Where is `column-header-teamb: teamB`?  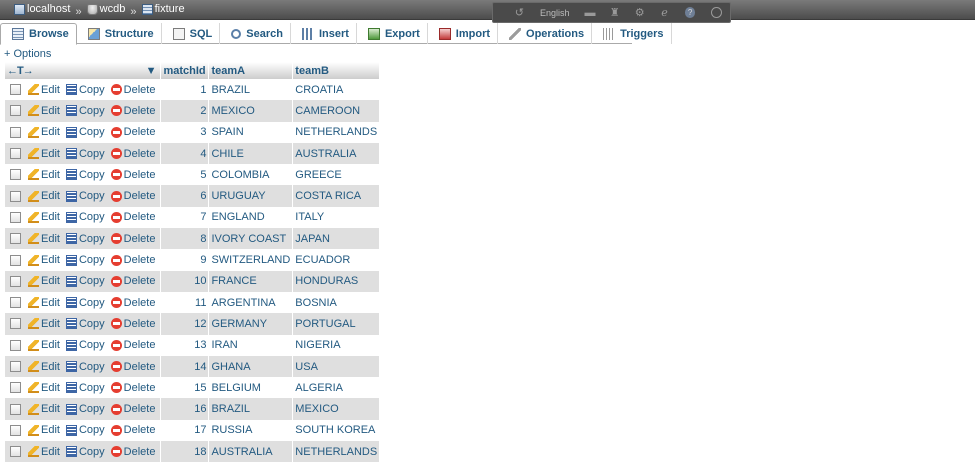
column-header-teamb: teamB is located at coordinates (336, 70).